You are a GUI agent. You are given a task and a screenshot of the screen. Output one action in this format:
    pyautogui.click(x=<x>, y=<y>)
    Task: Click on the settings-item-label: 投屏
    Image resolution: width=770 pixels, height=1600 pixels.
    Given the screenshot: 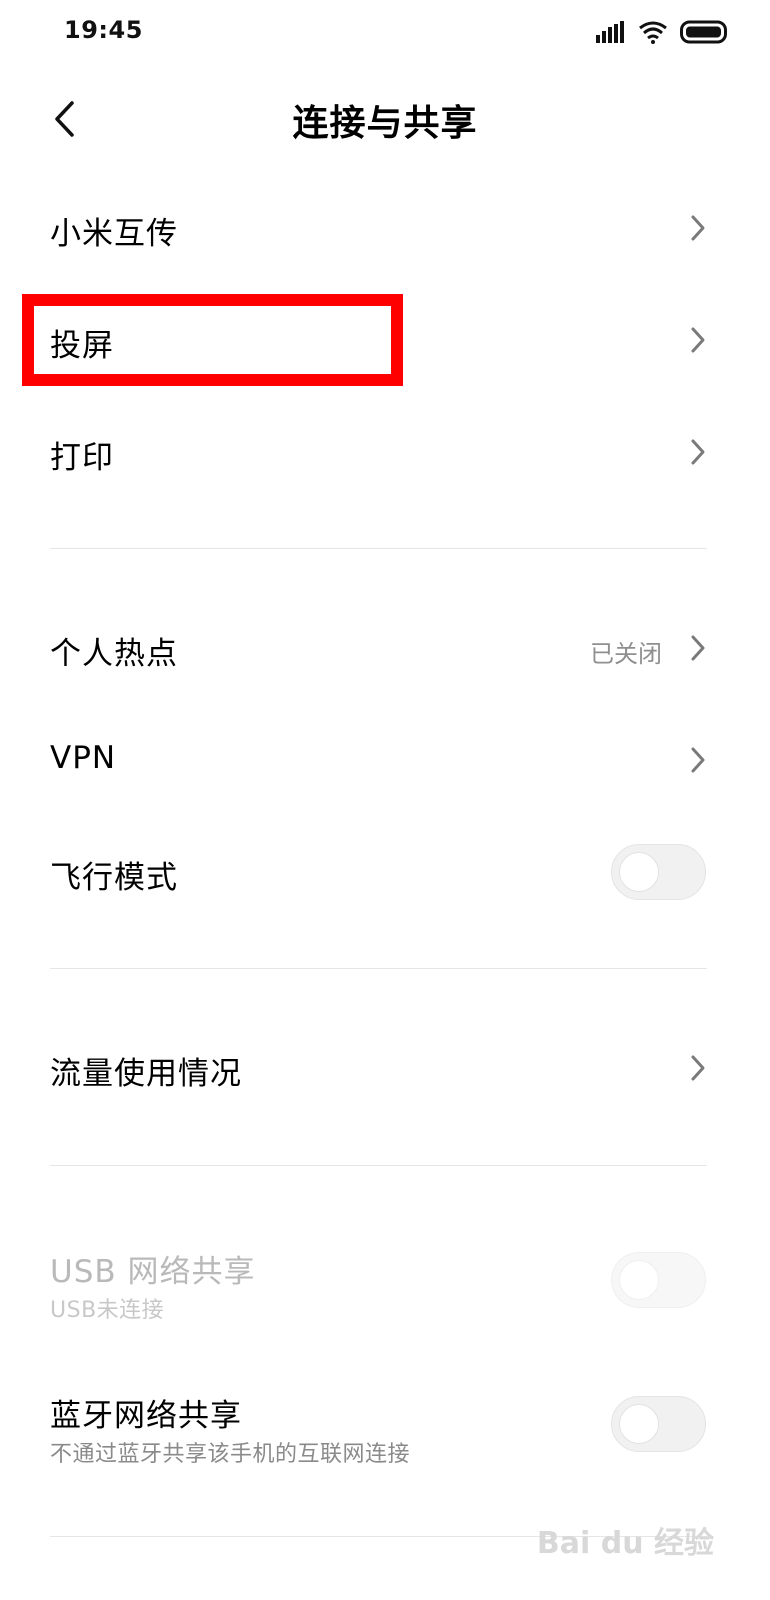 What is the action you would take?
    pyautogui.click(x=82, y=346)
    